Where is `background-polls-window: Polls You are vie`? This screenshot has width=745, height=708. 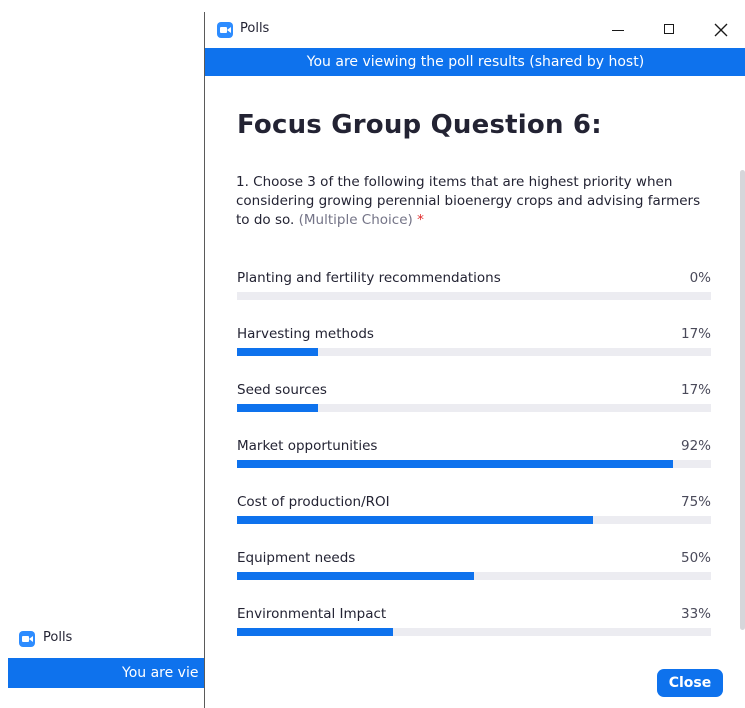
background-polls-window: Polls You are vie is located at coordinates (105, 665).